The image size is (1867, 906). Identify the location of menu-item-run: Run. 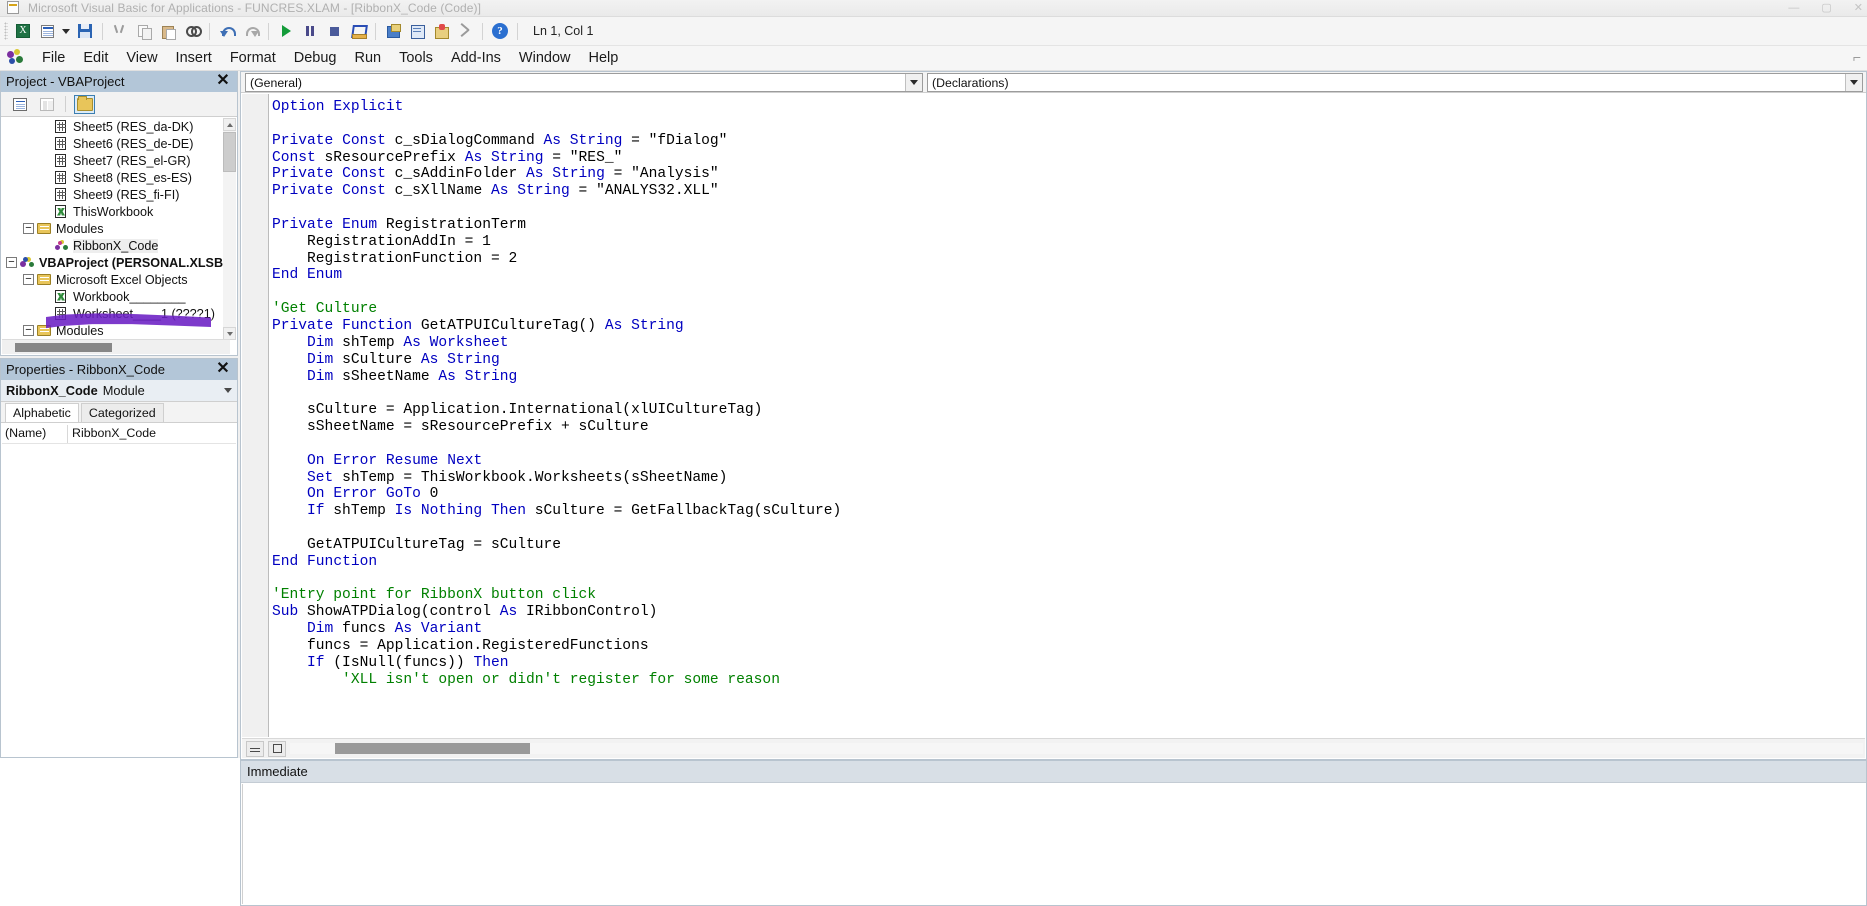
(367, 58).